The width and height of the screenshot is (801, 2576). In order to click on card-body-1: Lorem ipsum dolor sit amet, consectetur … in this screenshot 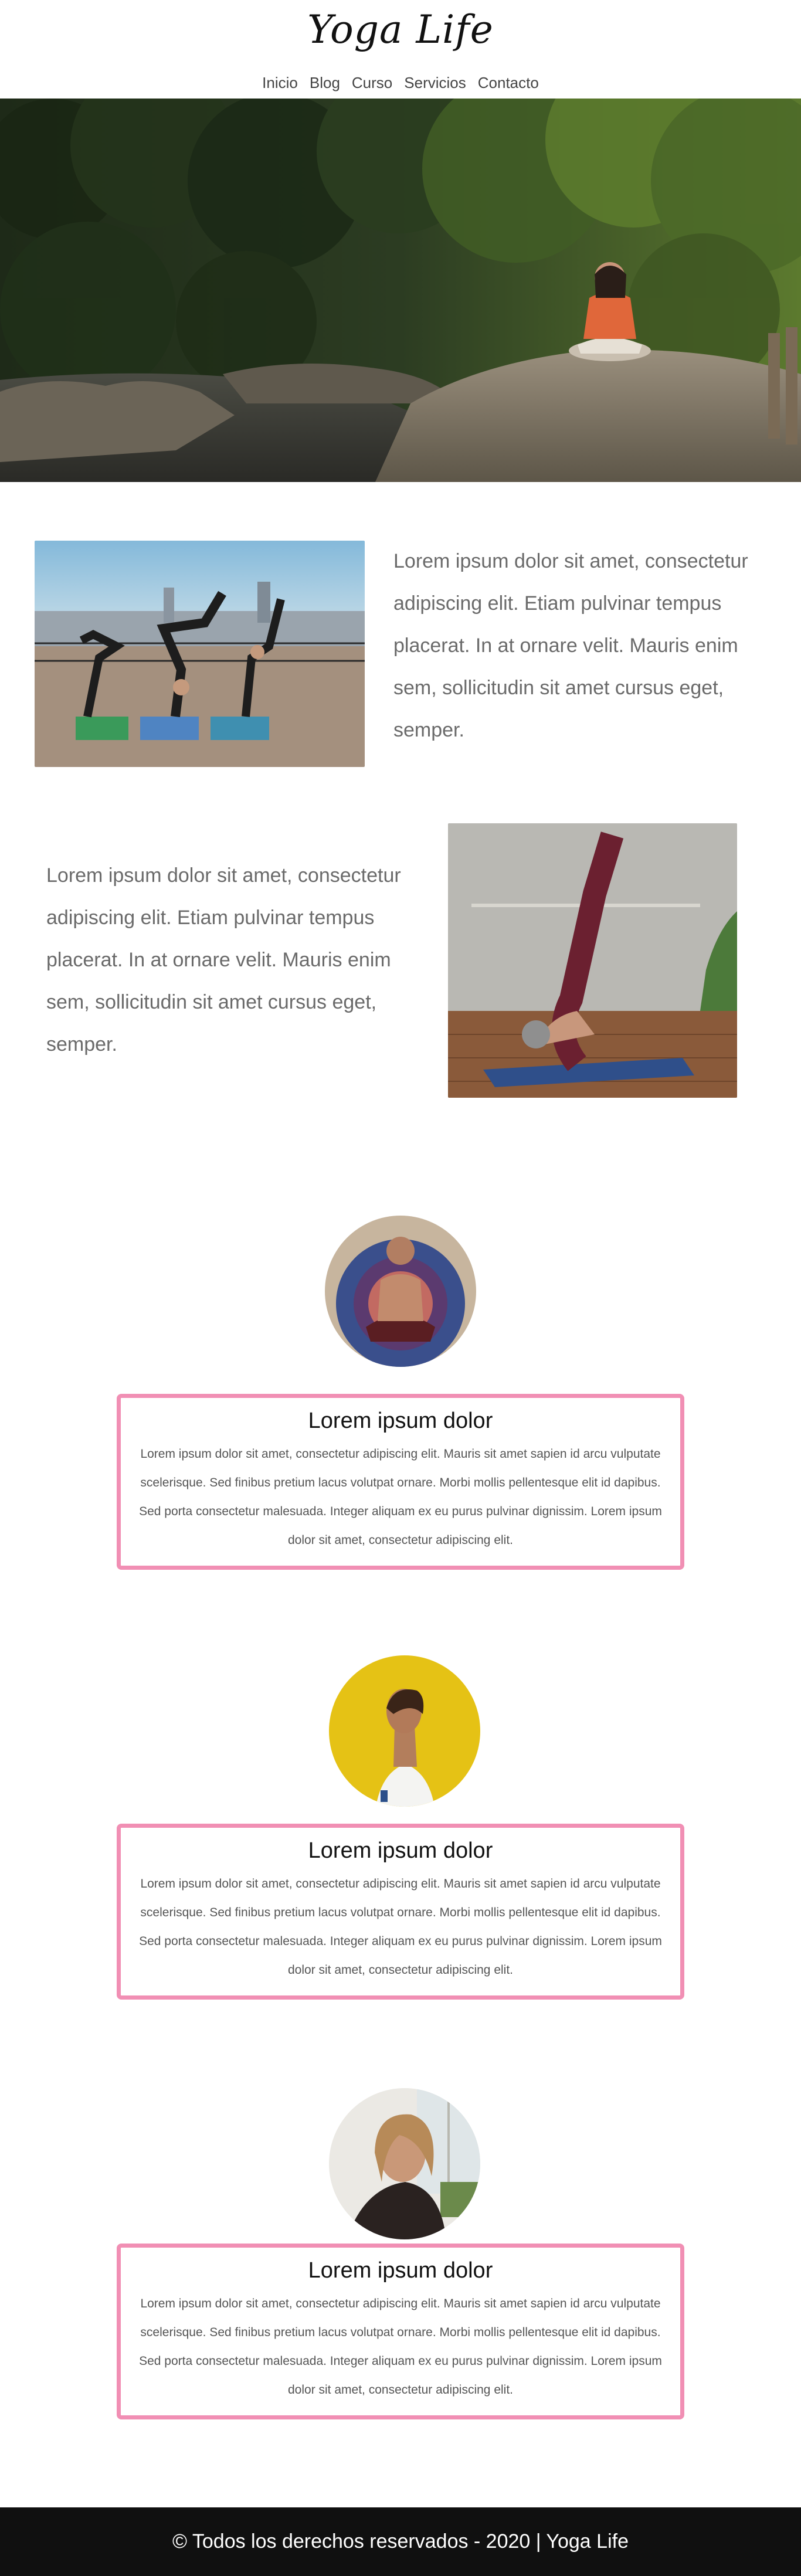, I will do `click(400, 1497)`.